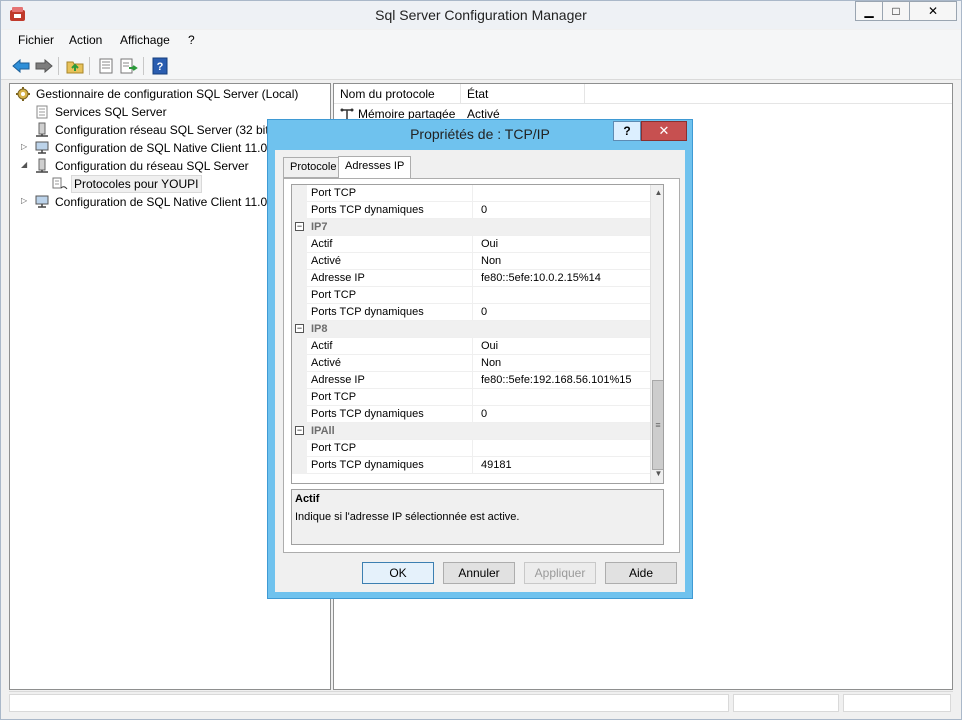 Image resolution: width=962 pixels, height=720 pixels. Describe the element at coordinates (369, 703) in the screenshot. I see `status-cell-main` at that location.